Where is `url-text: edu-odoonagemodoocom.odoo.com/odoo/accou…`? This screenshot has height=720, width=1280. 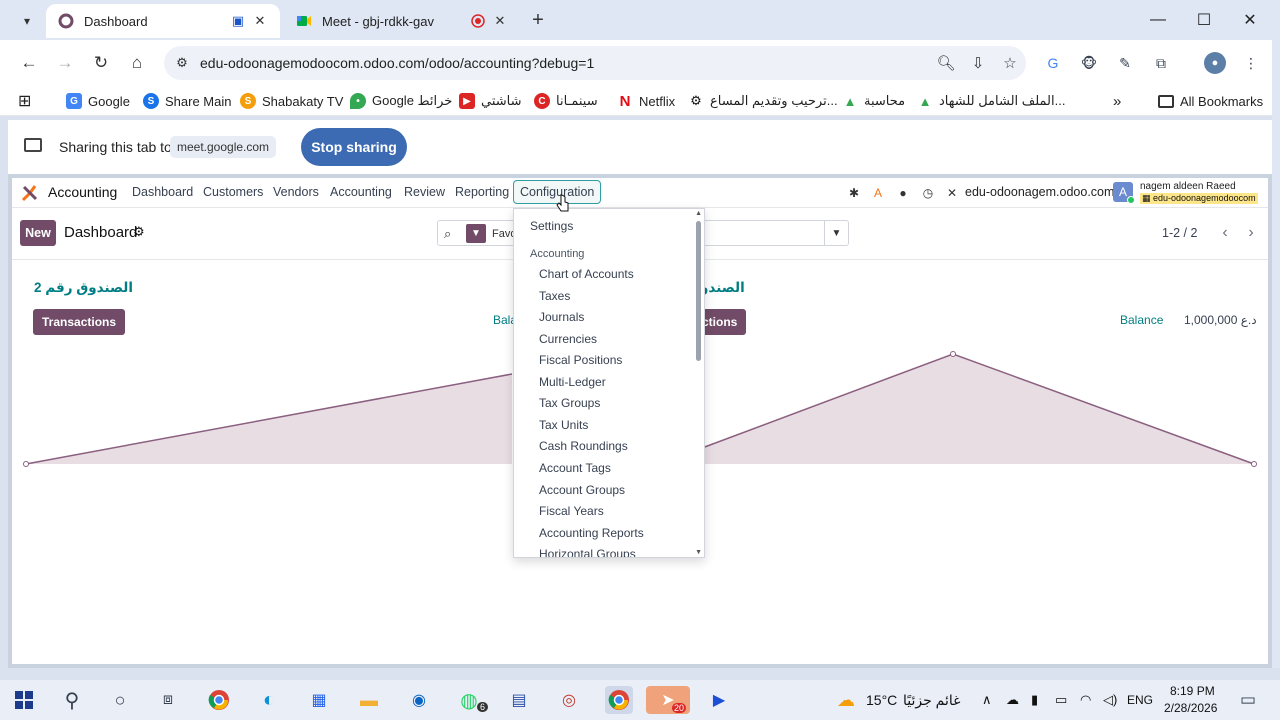
url-text: edu-odoonagemodoocom.odoo.com/odoo/accou… is located at coordinates (565, 63).